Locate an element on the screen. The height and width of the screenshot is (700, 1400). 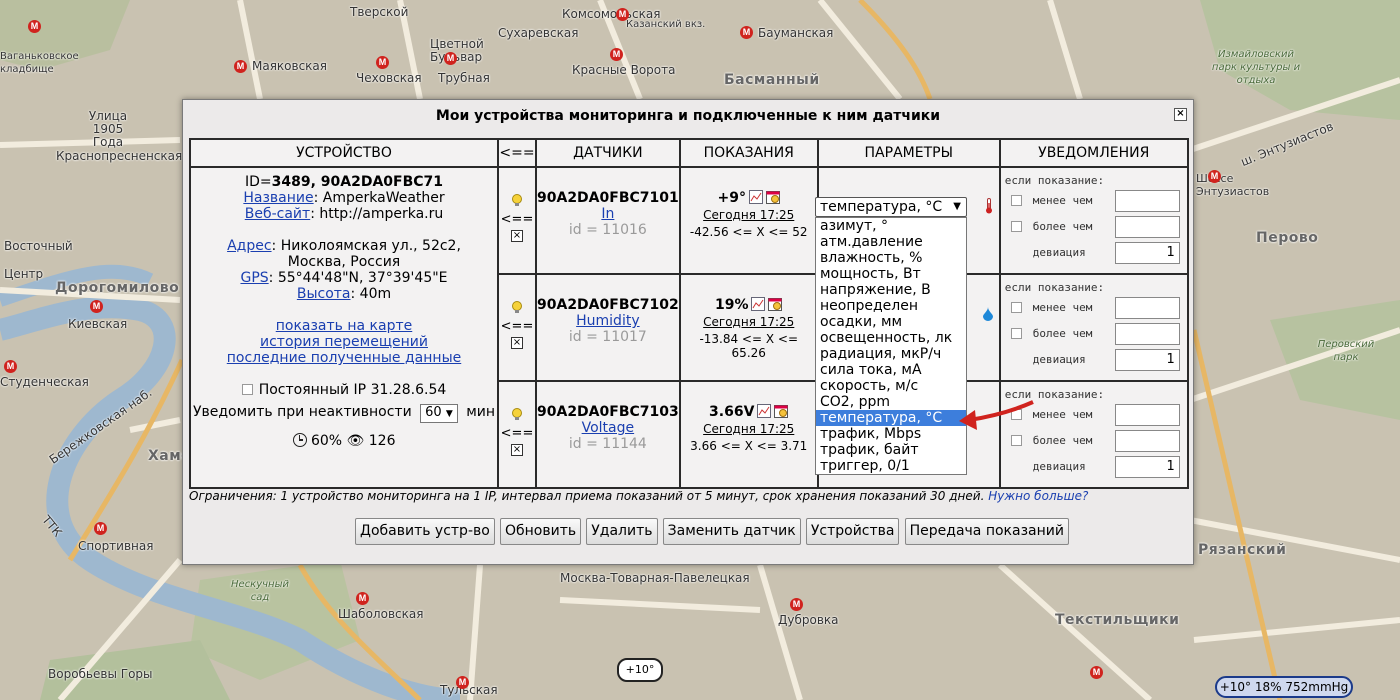
param-option: напряжение, В is located at coordinates (891, 290).